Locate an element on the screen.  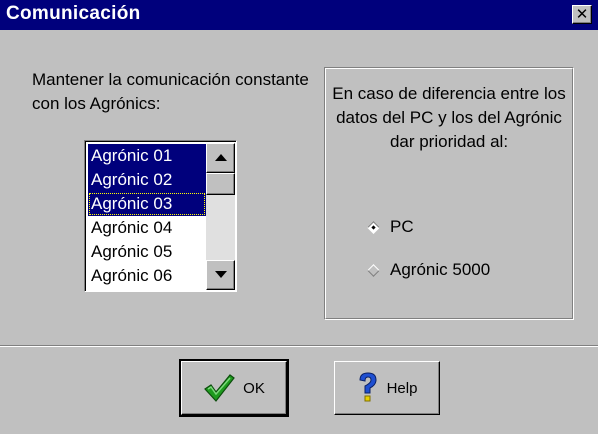
list-item: Agrónic 03 is located at coordinates (147, 204).